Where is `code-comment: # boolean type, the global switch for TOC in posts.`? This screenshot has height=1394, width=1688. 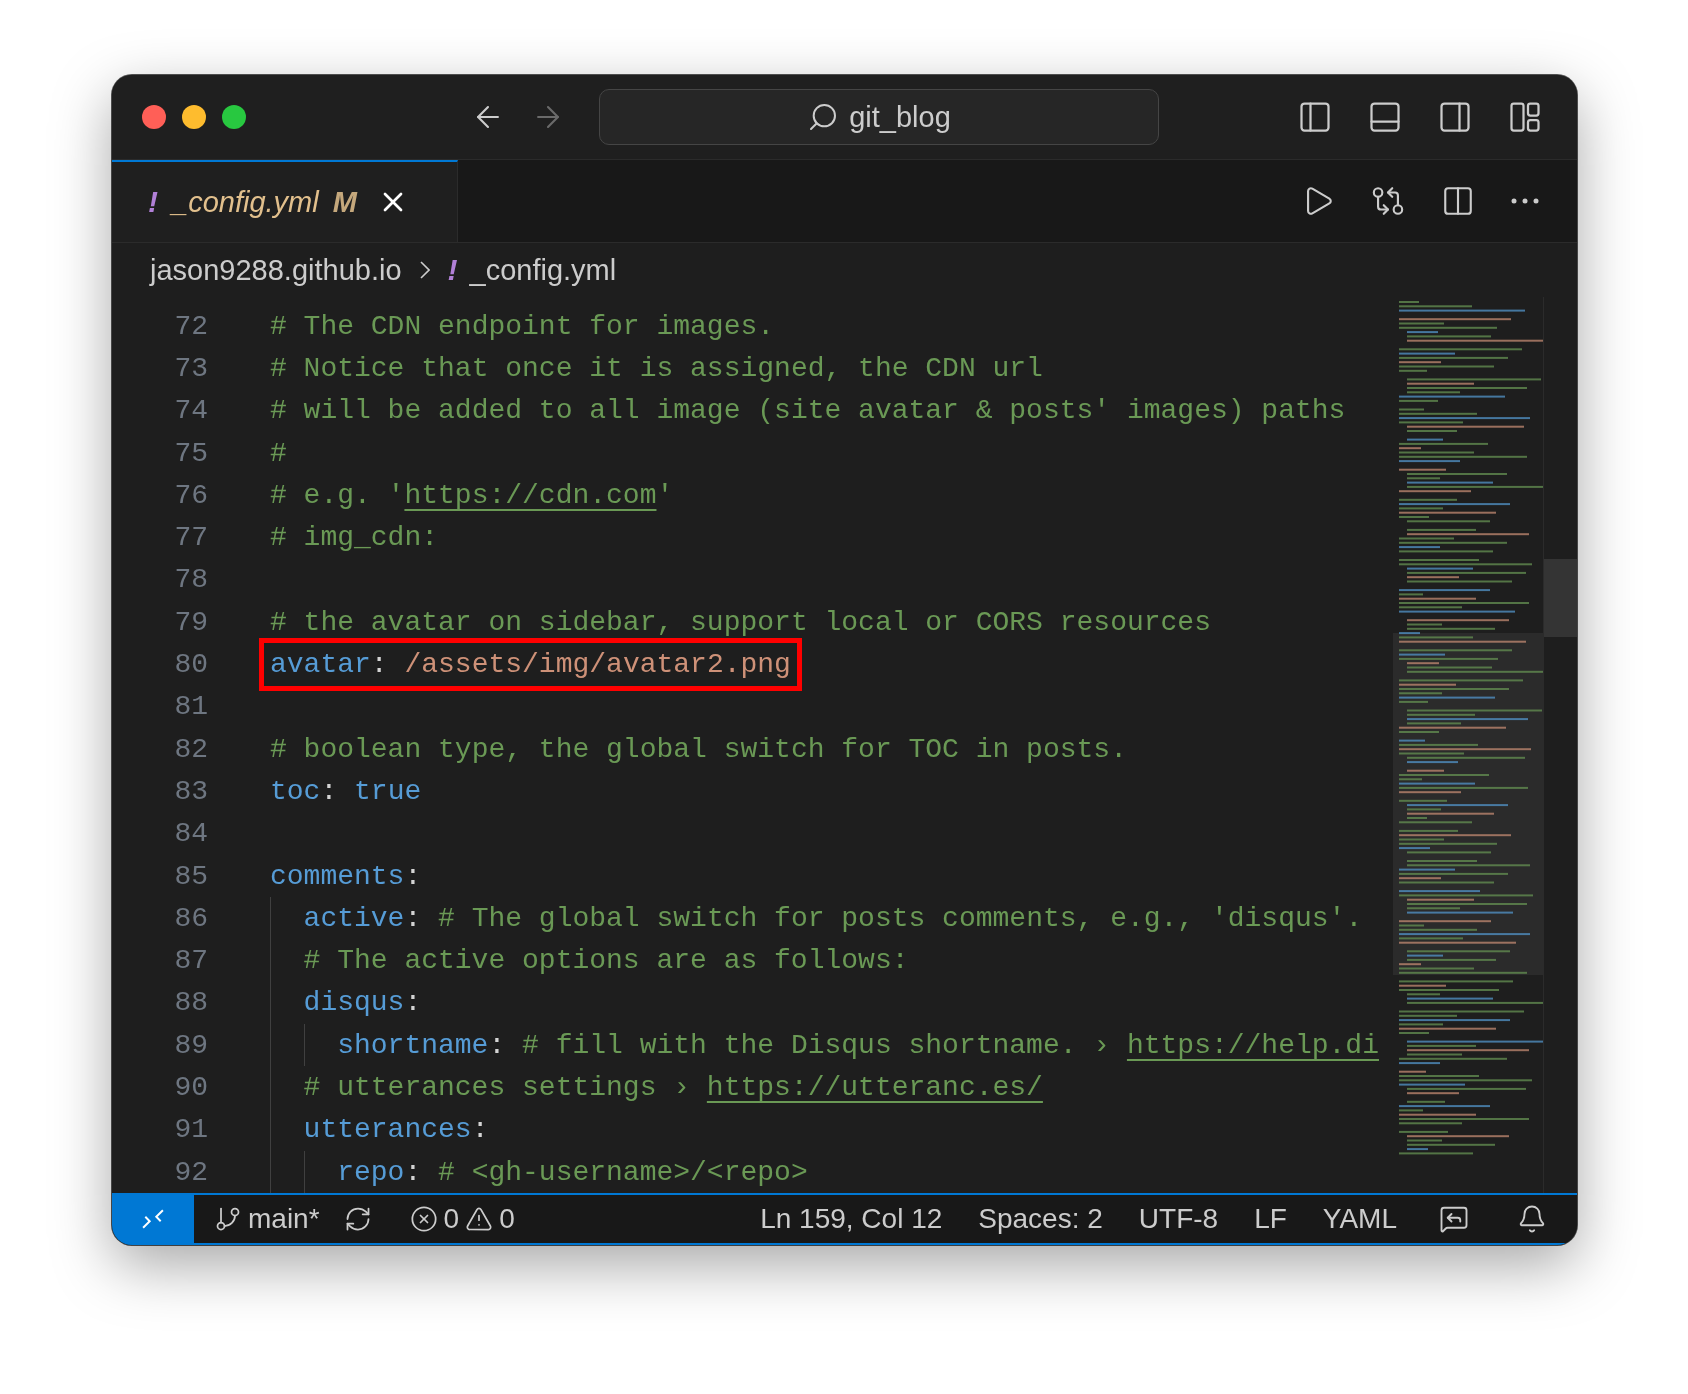 code-comment: # boolean type, the global switch for TOC in posts. is located at coordinates (698, 749).